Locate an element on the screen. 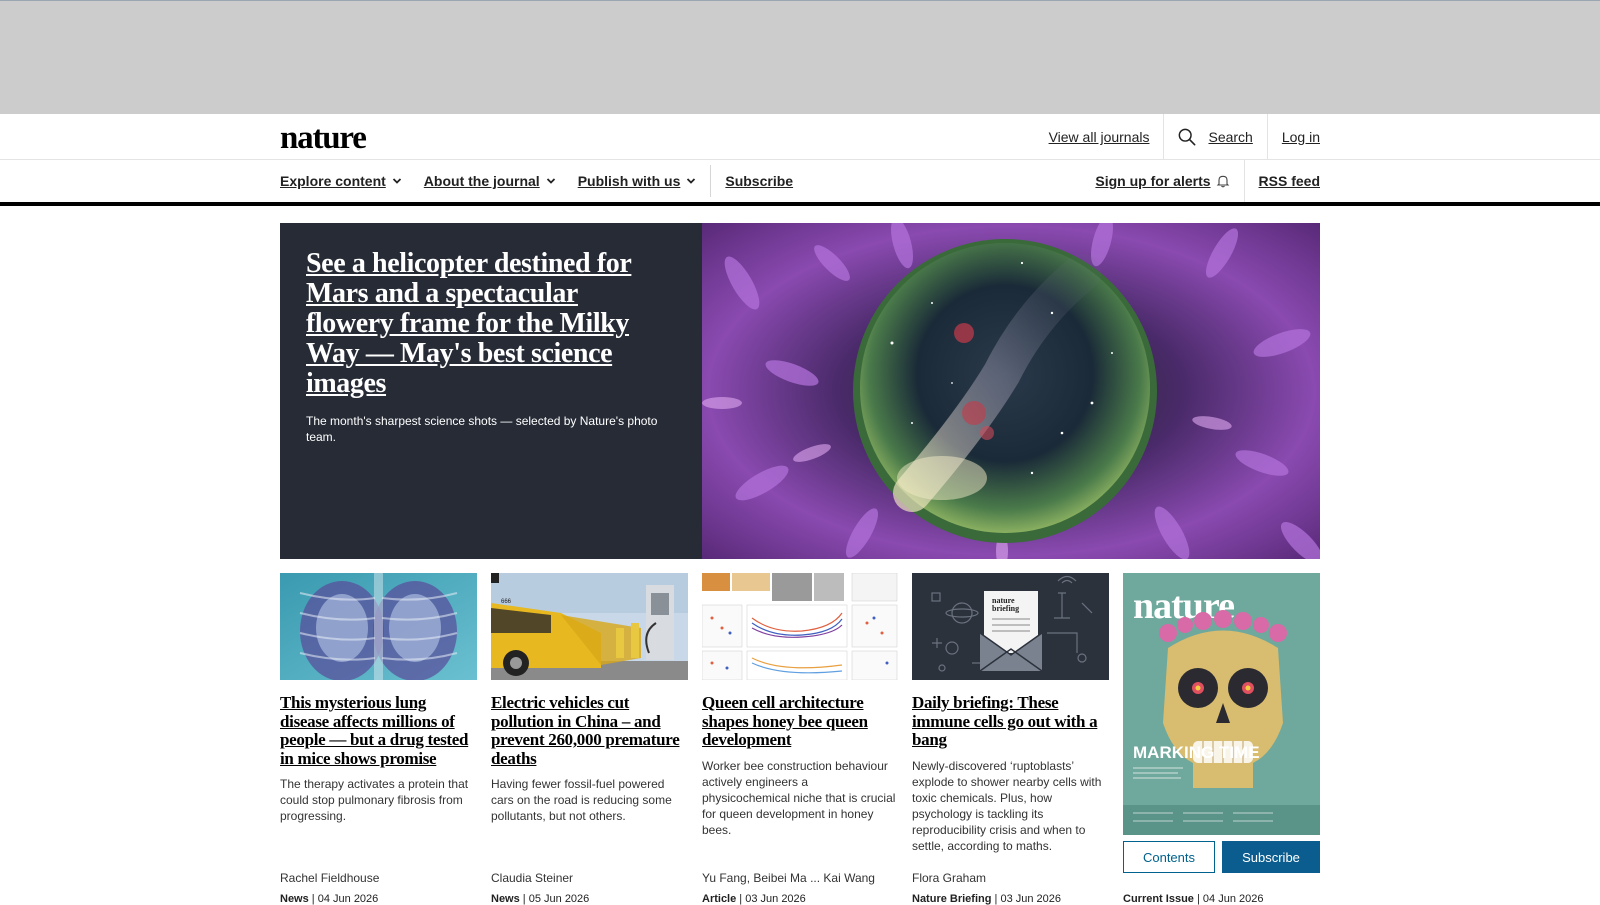  article-type: Article is located at coordinates (719, 899).